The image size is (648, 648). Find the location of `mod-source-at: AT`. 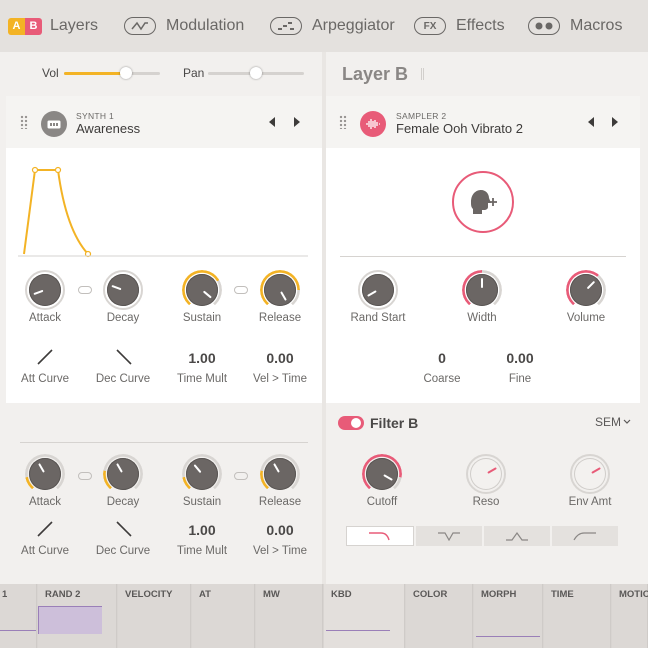

mod-source-at: AT is located at coordinates (223, 616).